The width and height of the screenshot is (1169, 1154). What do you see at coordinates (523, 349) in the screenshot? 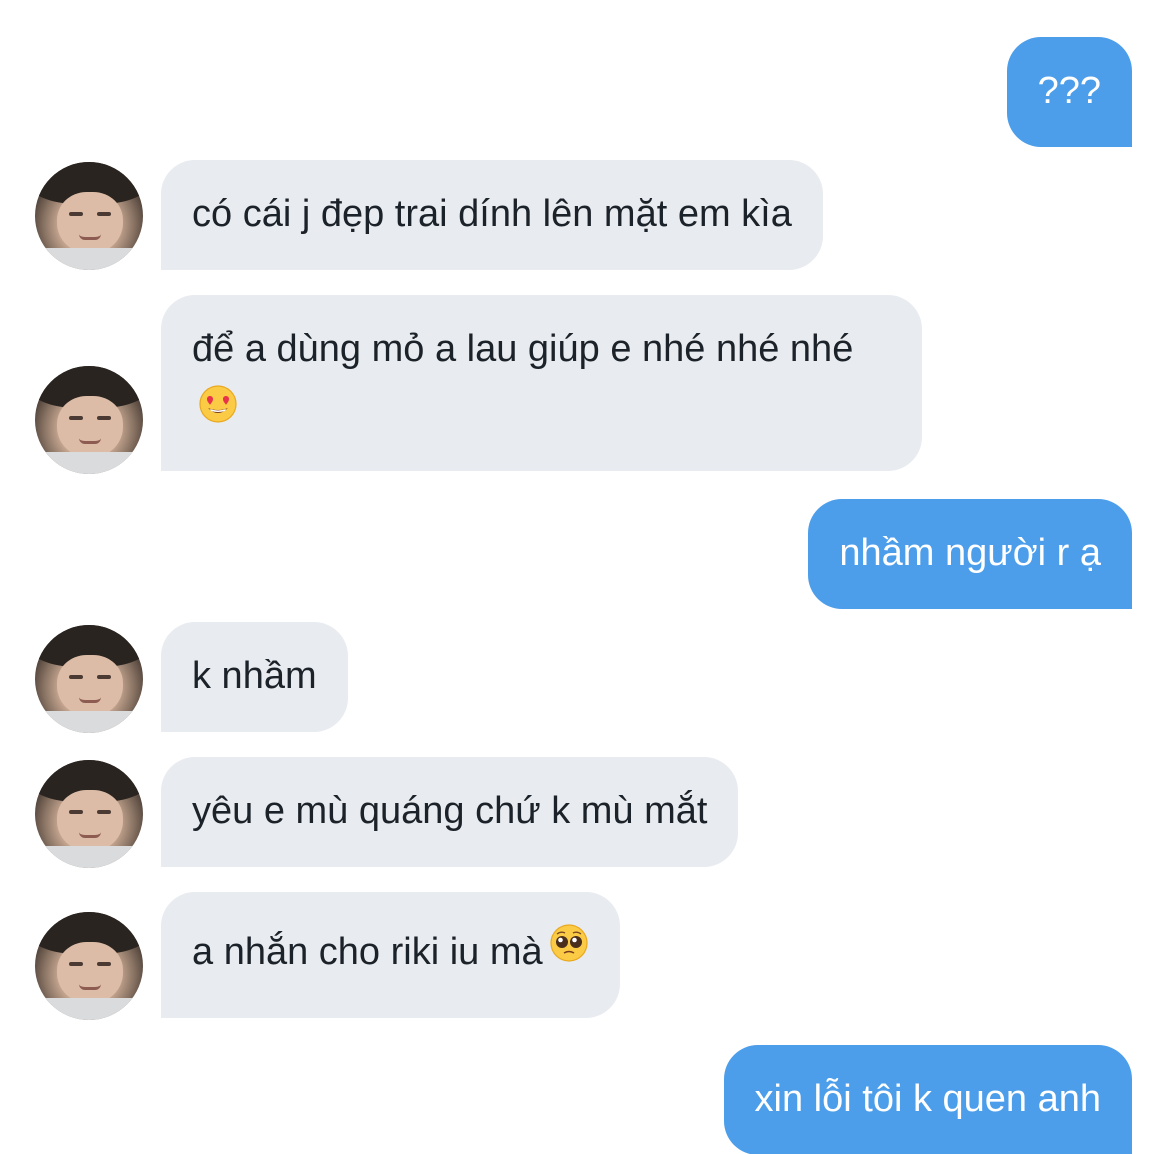
I see `message-text: để a dùng mỏ a lau giúp e nhé nhé nhé` at bounding box center [523, 349].